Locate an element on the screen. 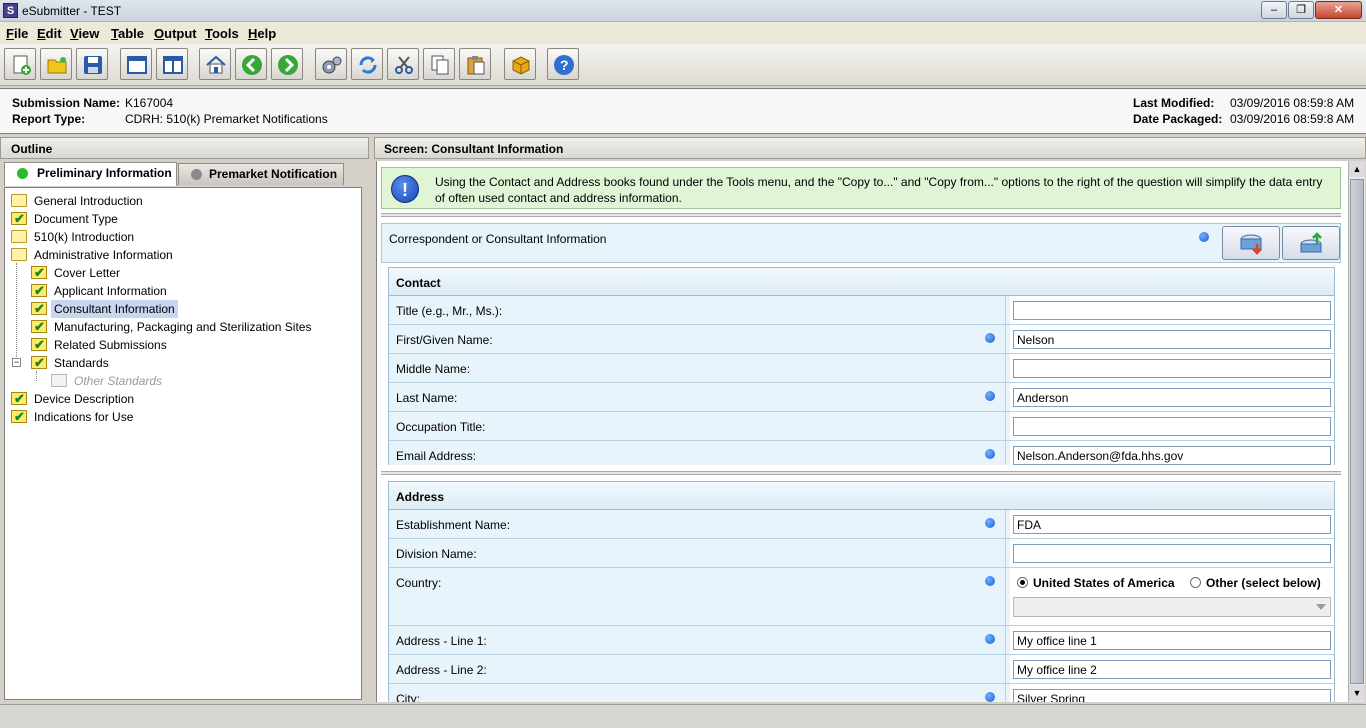 This screenshot has width=1366, height=728. field-label: Title (e.g., Mr., Ms.): is located at coordinates (449, 311).